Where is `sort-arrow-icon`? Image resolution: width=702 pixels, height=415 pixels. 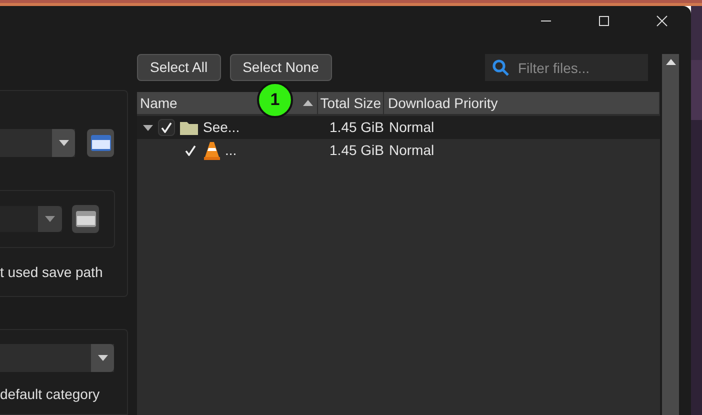 sort-arrow-icon is located at coordinates (308, 103).